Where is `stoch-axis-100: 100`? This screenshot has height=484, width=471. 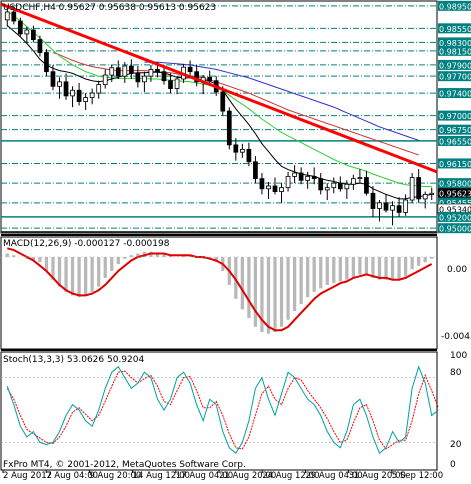
stoch-axis-100: 100 is located at coordinates (458, 356).